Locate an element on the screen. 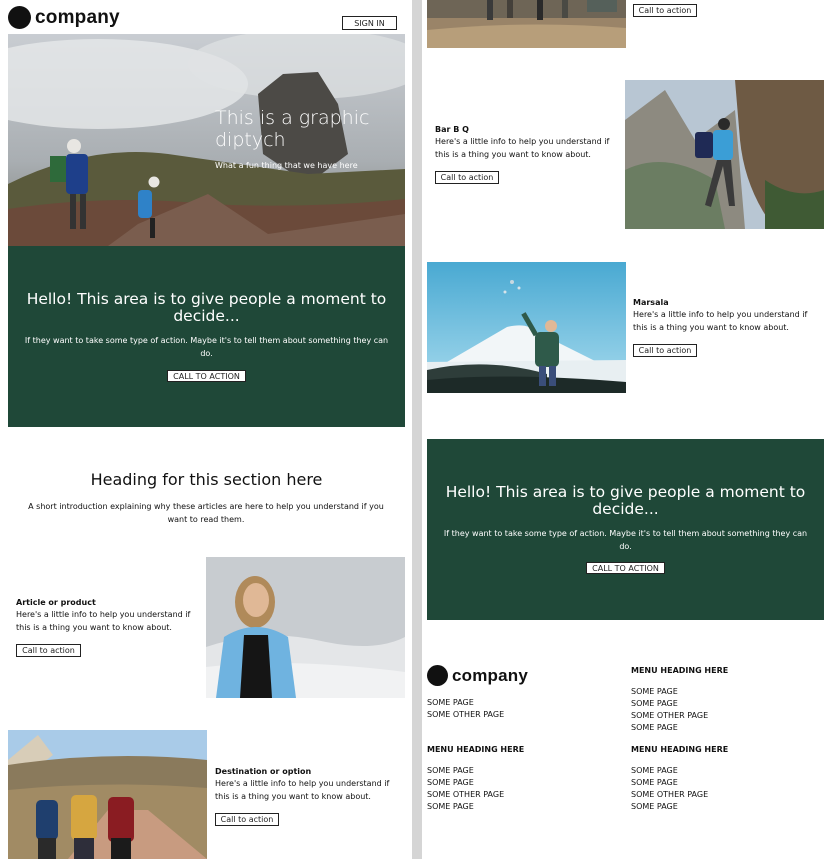 This screenshot has width=833, height=859. card-title: Destination or option is located at coordinates (263, 771).